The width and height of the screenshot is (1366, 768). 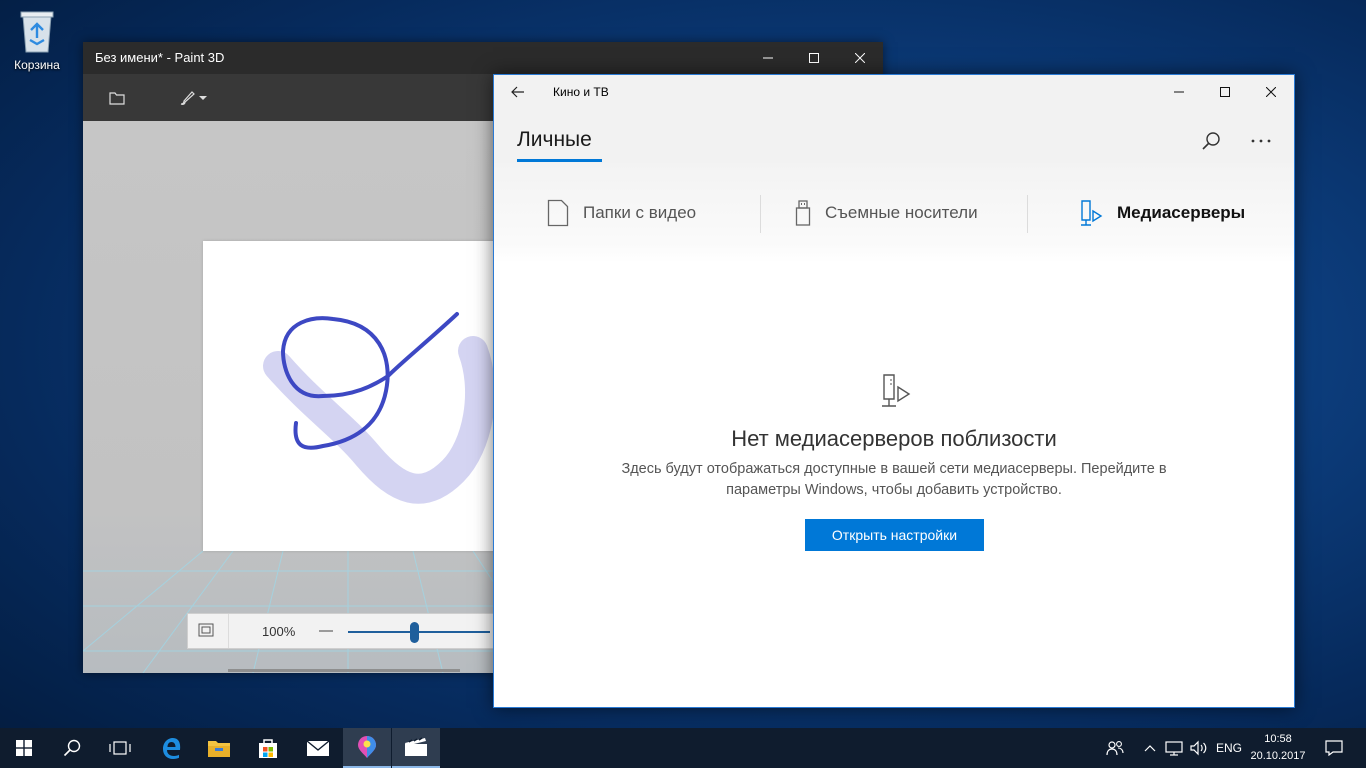 I want to click on network-icon, so click(x=1174, y=748).